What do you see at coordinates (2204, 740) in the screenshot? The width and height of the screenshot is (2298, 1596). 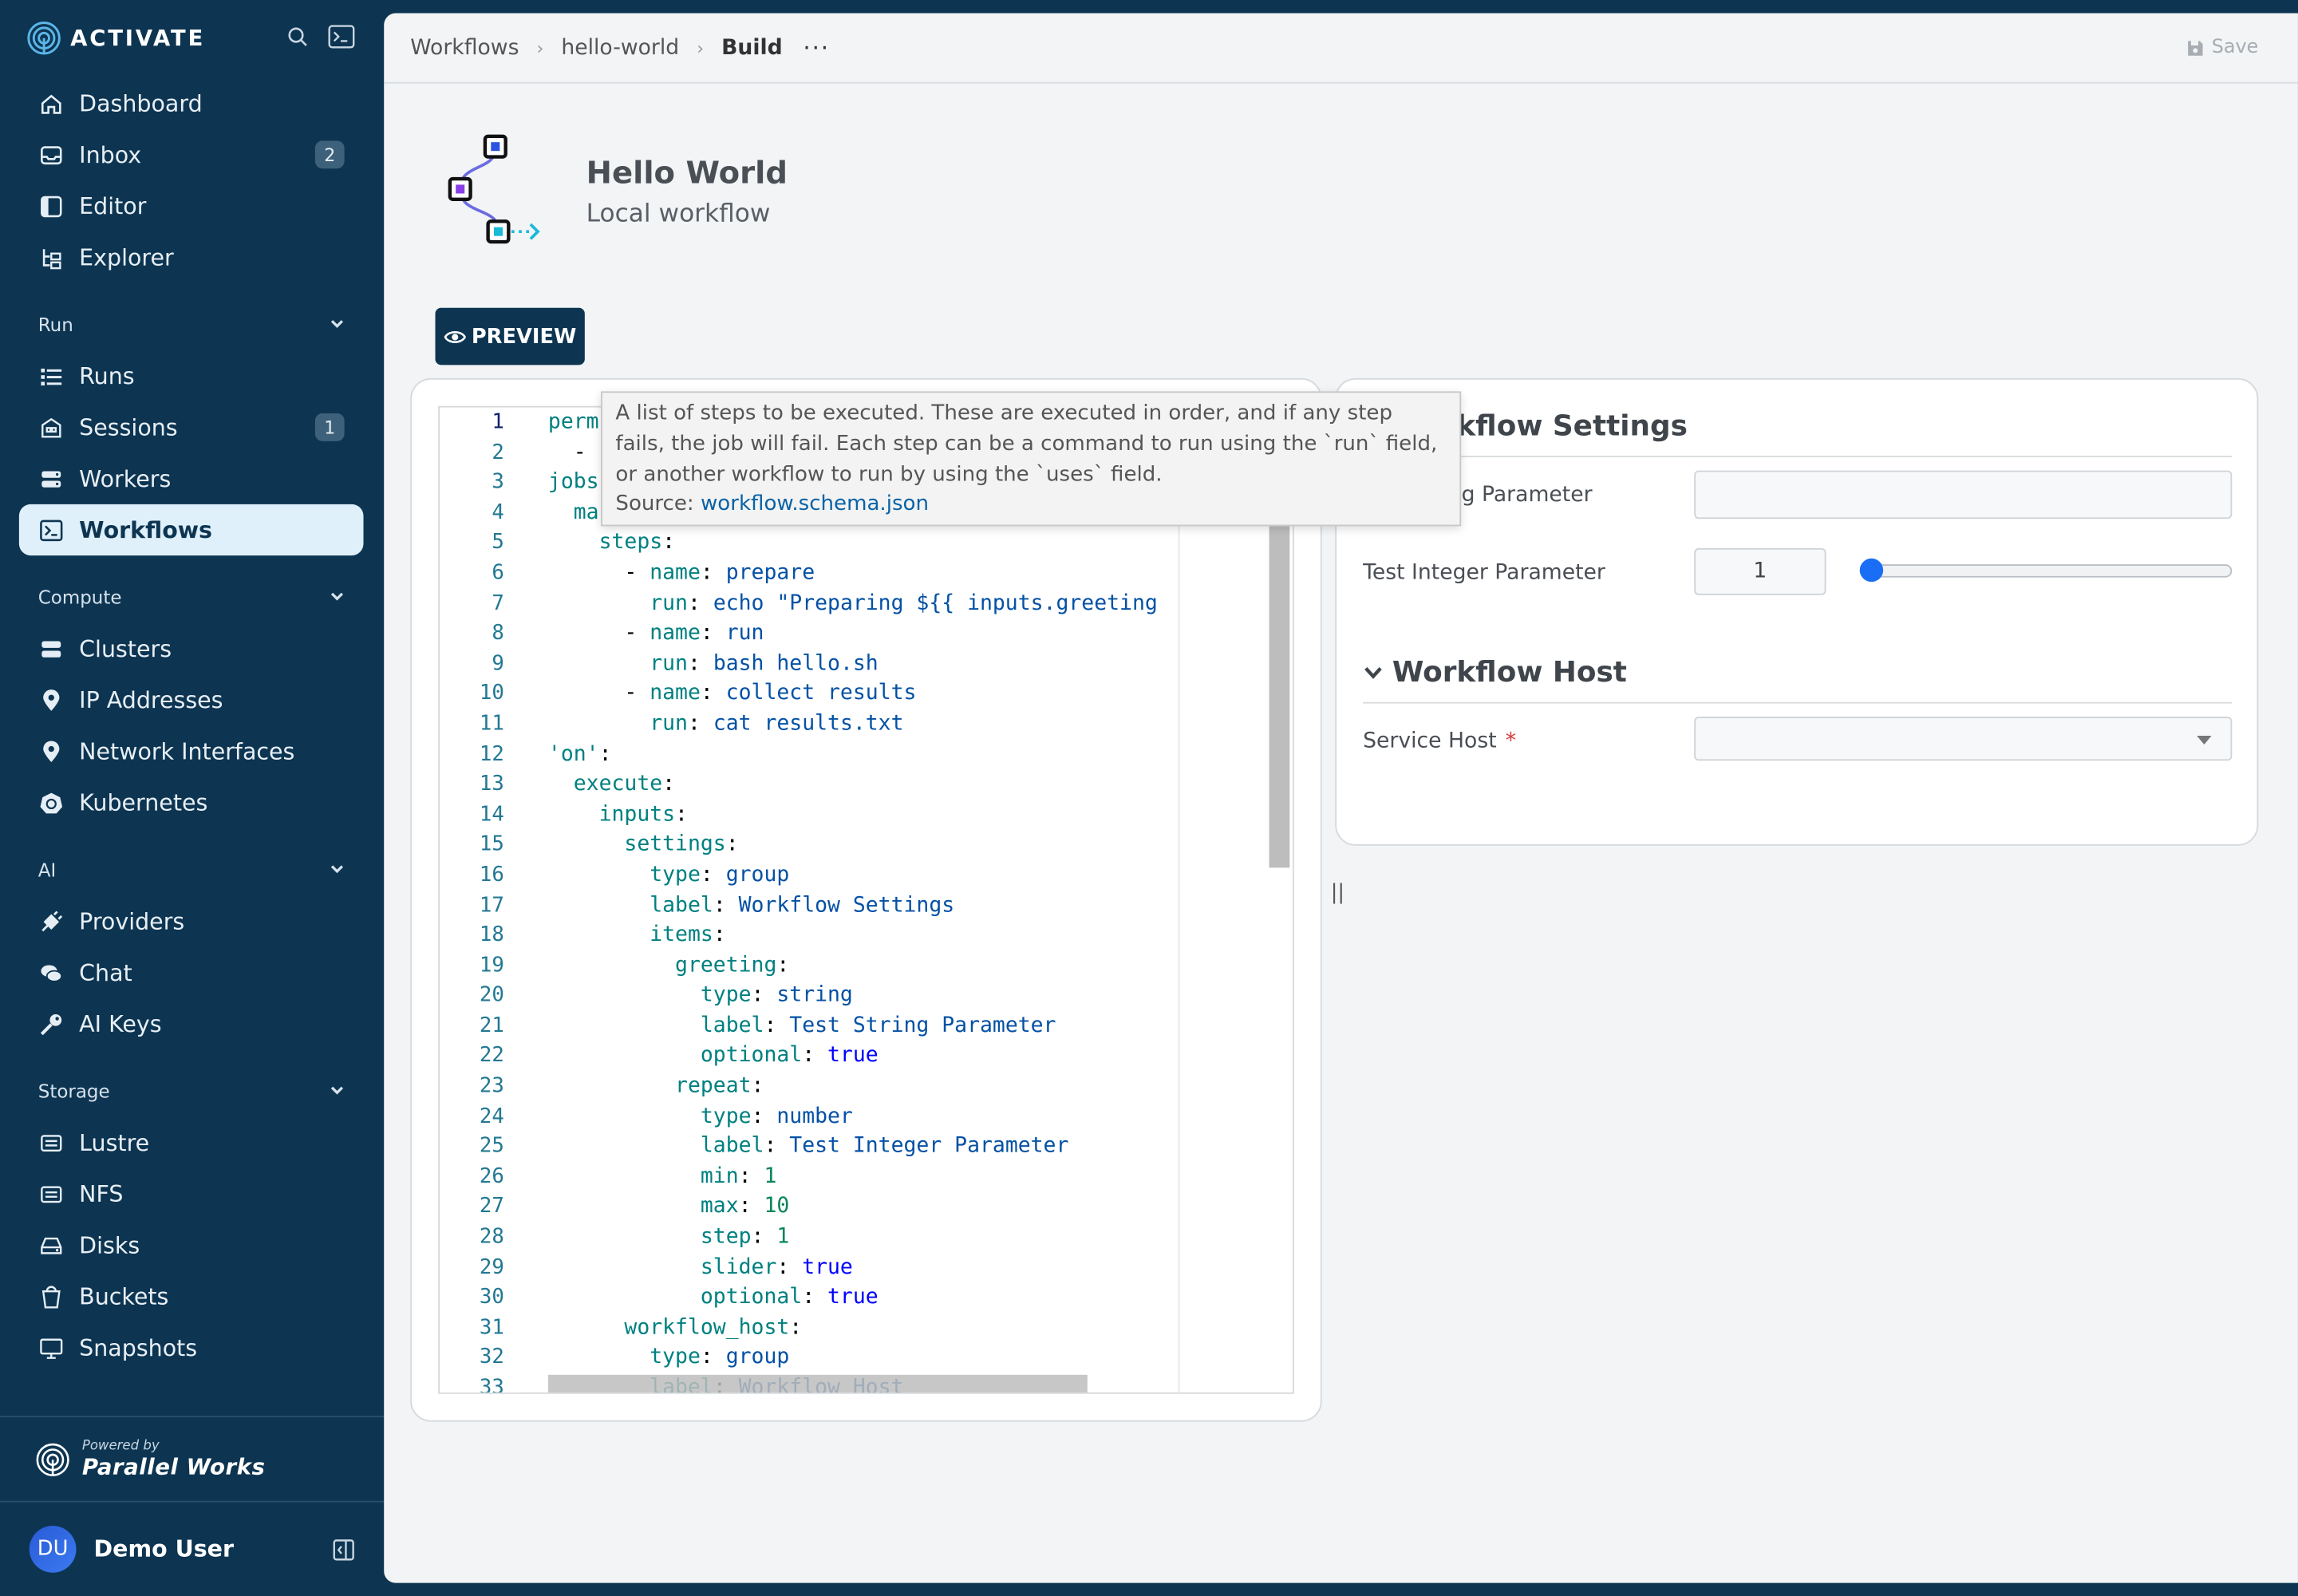 I see `dropdown-arrow-icon` at bounding box center [2204, 740].